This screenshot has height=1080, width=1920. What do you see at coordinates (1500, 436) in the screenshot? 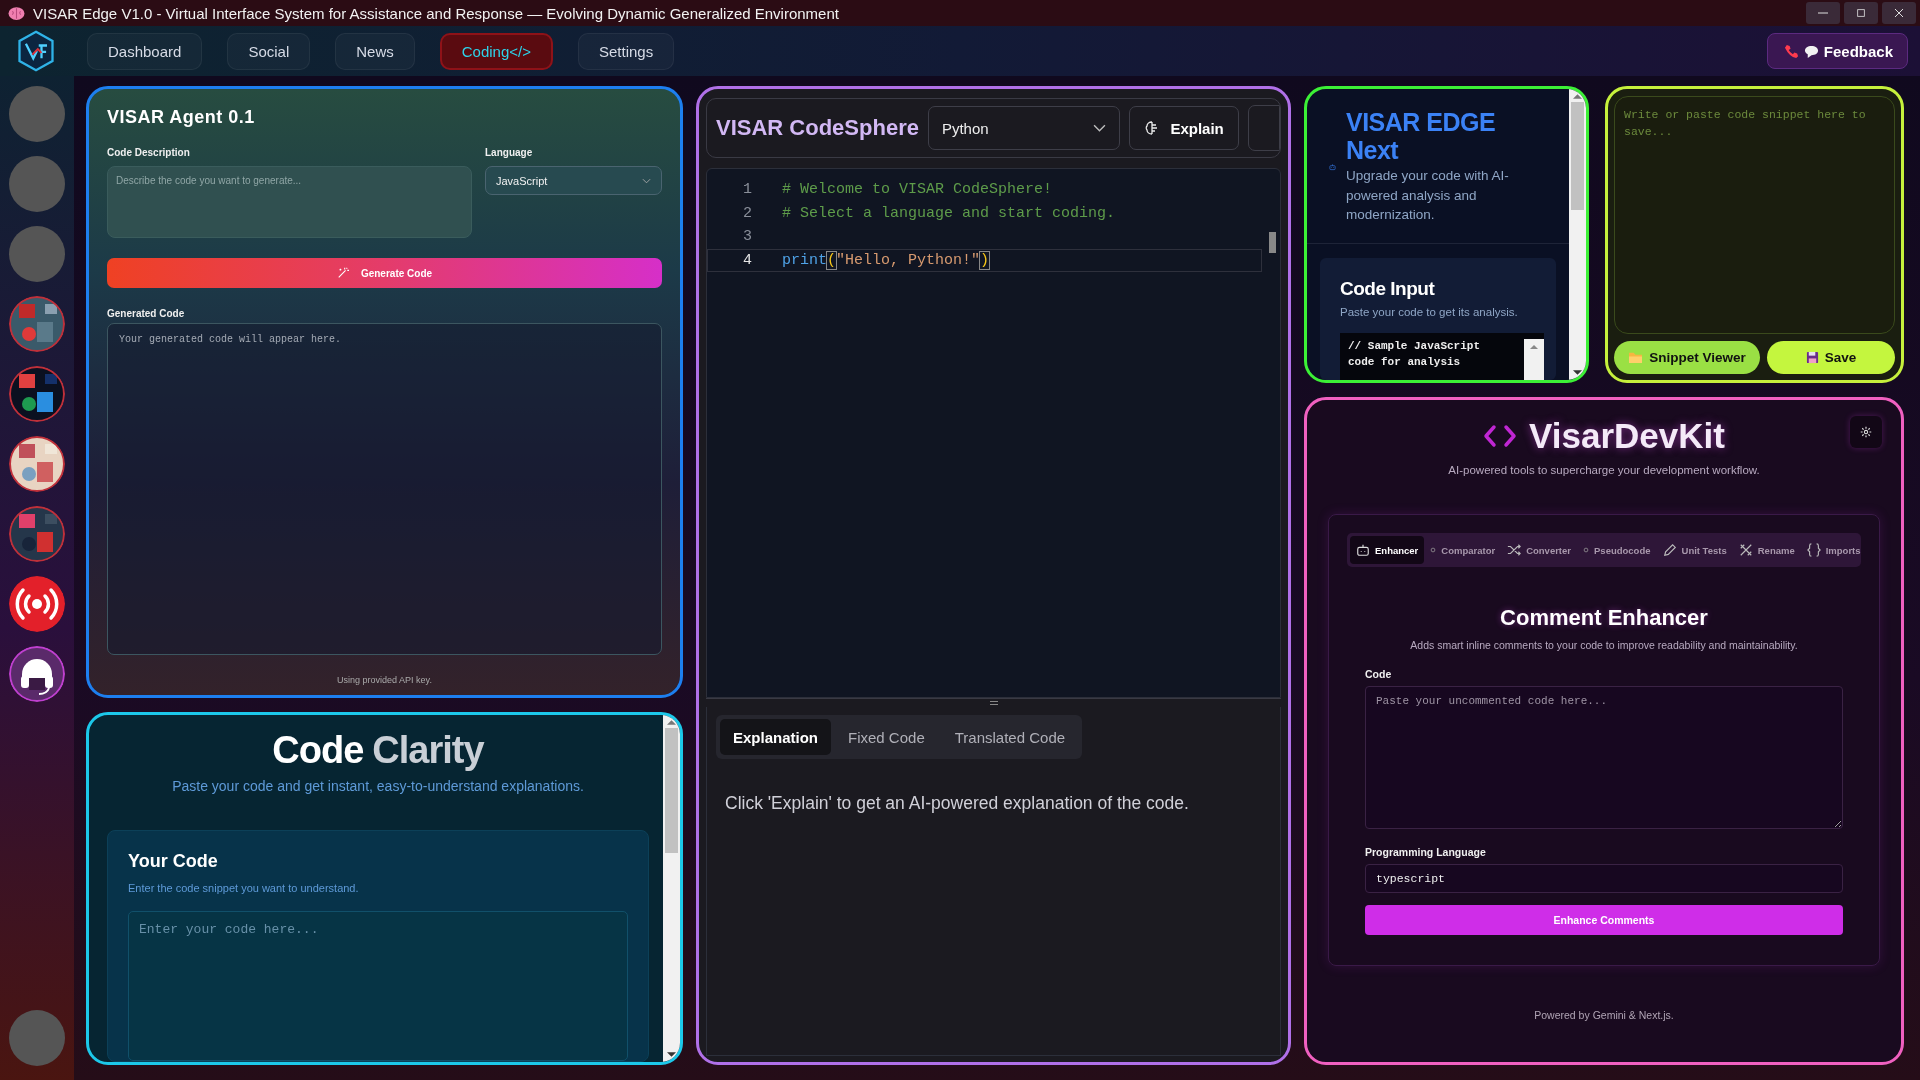
I see `code-brackets-icon` at bounding box center [1500, 436].